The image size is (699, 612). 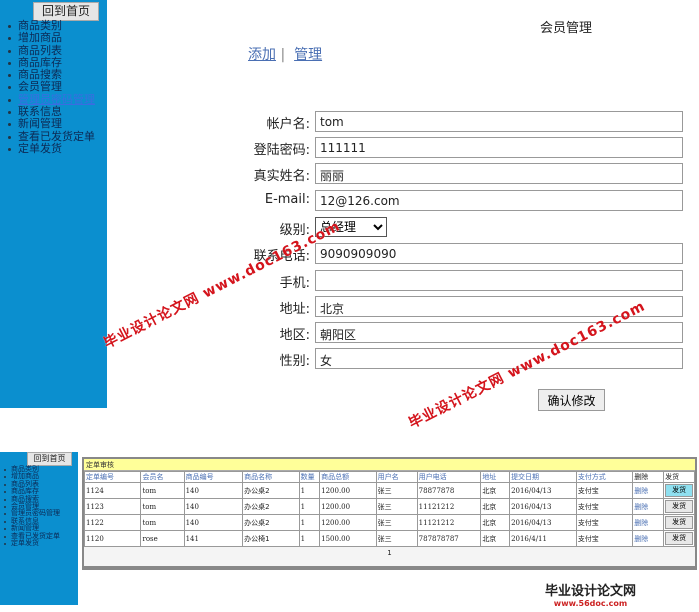 I want to click on address-label: 地址:, so click(x=294, y=309).